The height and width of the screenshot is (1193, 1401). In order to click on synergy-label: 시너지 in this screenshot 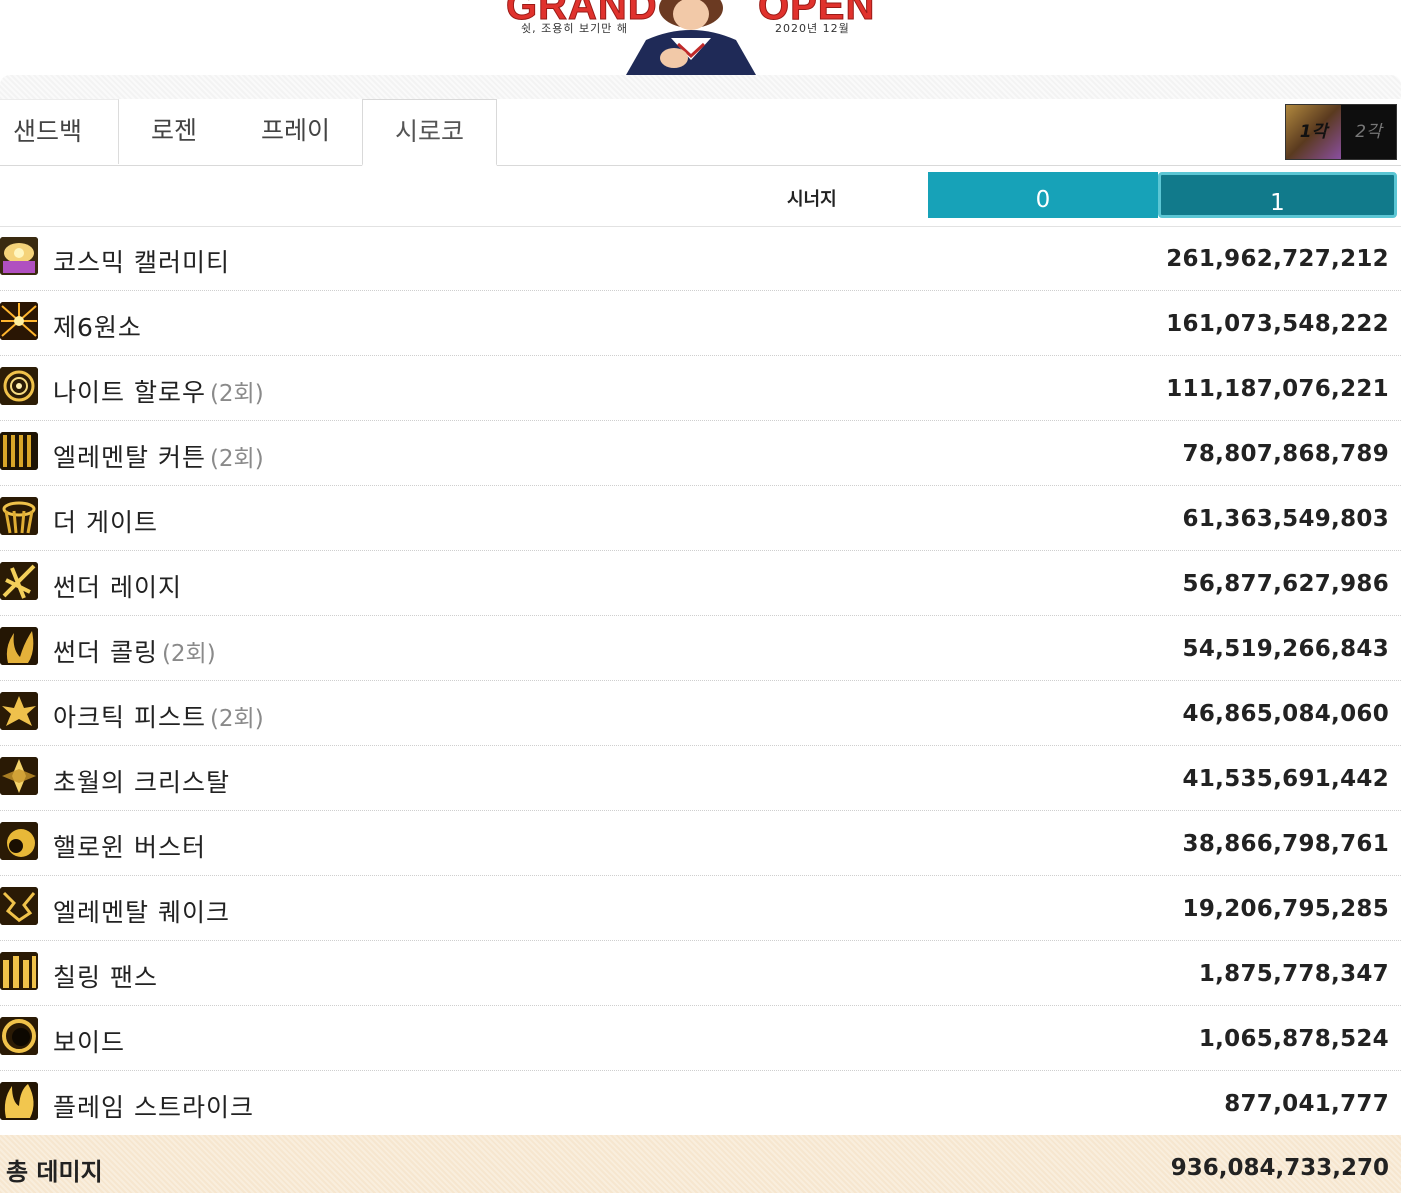, I will do `click(812, 199)`.